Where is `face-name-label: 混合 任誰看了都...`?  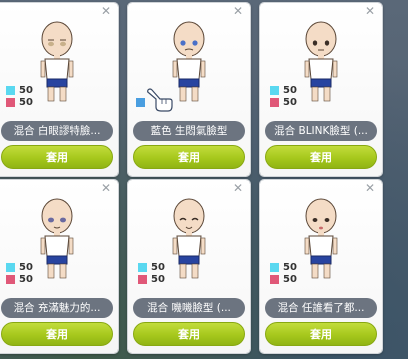
face-name-label: 混合 任誰看了都... is located at coordinates (321, 308).